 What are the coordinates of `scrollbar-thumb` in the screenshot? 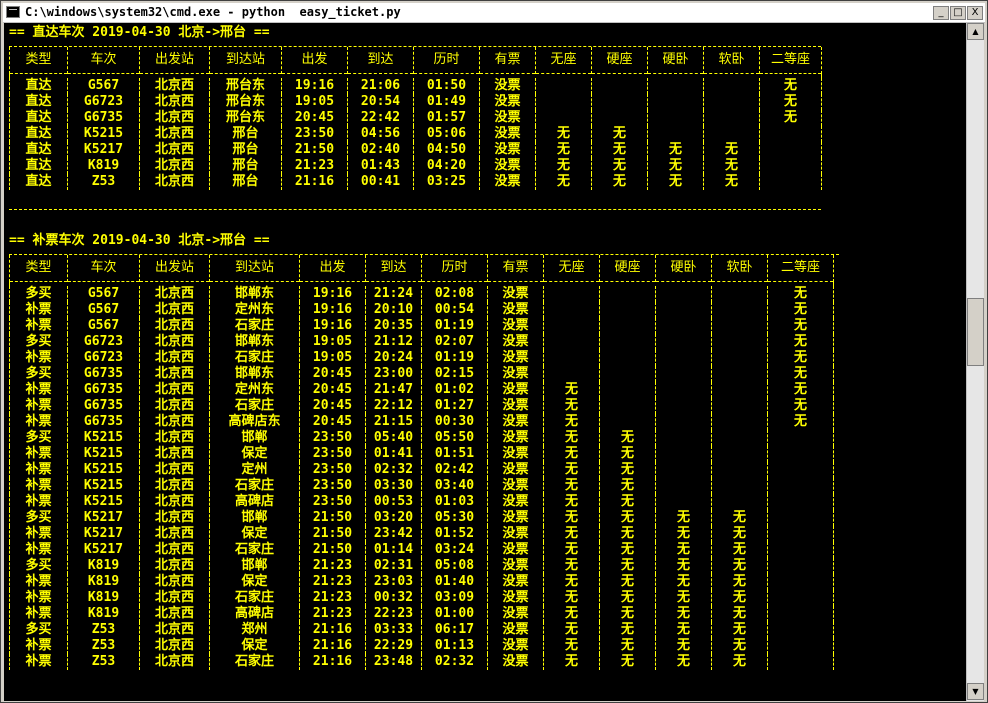 It's located at (975, 332).